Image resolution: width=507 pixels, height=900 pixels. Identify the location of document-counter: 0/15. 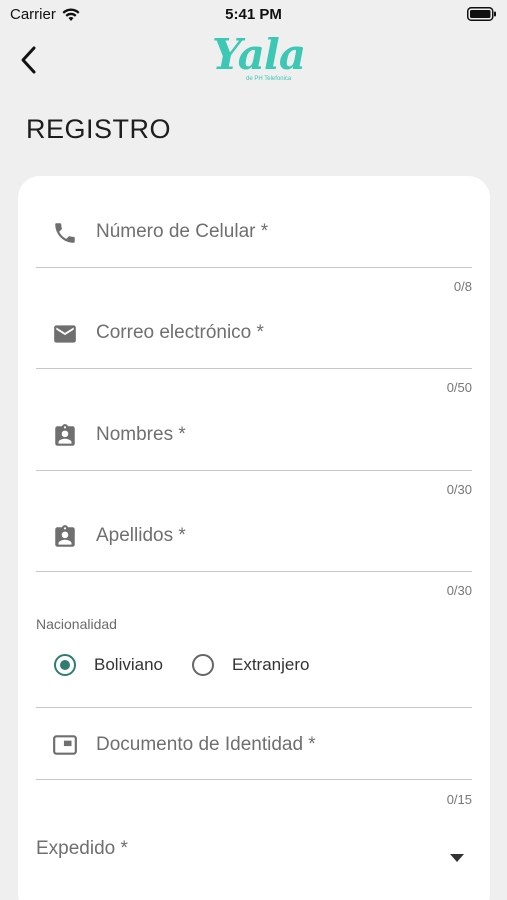
(459, 799).